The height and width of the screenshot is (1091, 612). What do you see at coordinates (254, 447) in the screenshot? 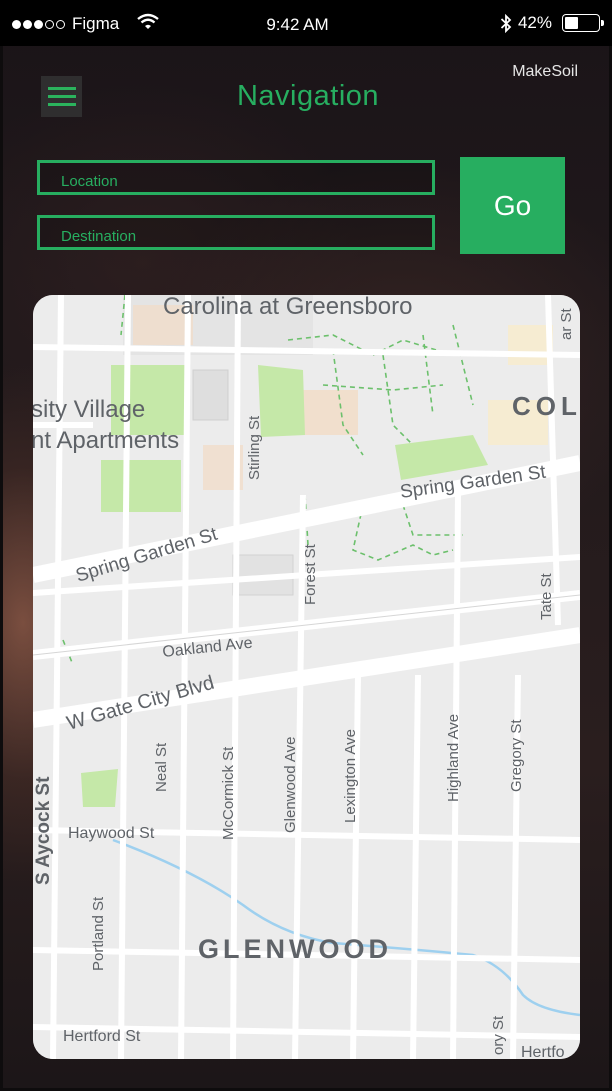
I see `map-label-stirling: Stirling St` at bounding box center [254, 447].